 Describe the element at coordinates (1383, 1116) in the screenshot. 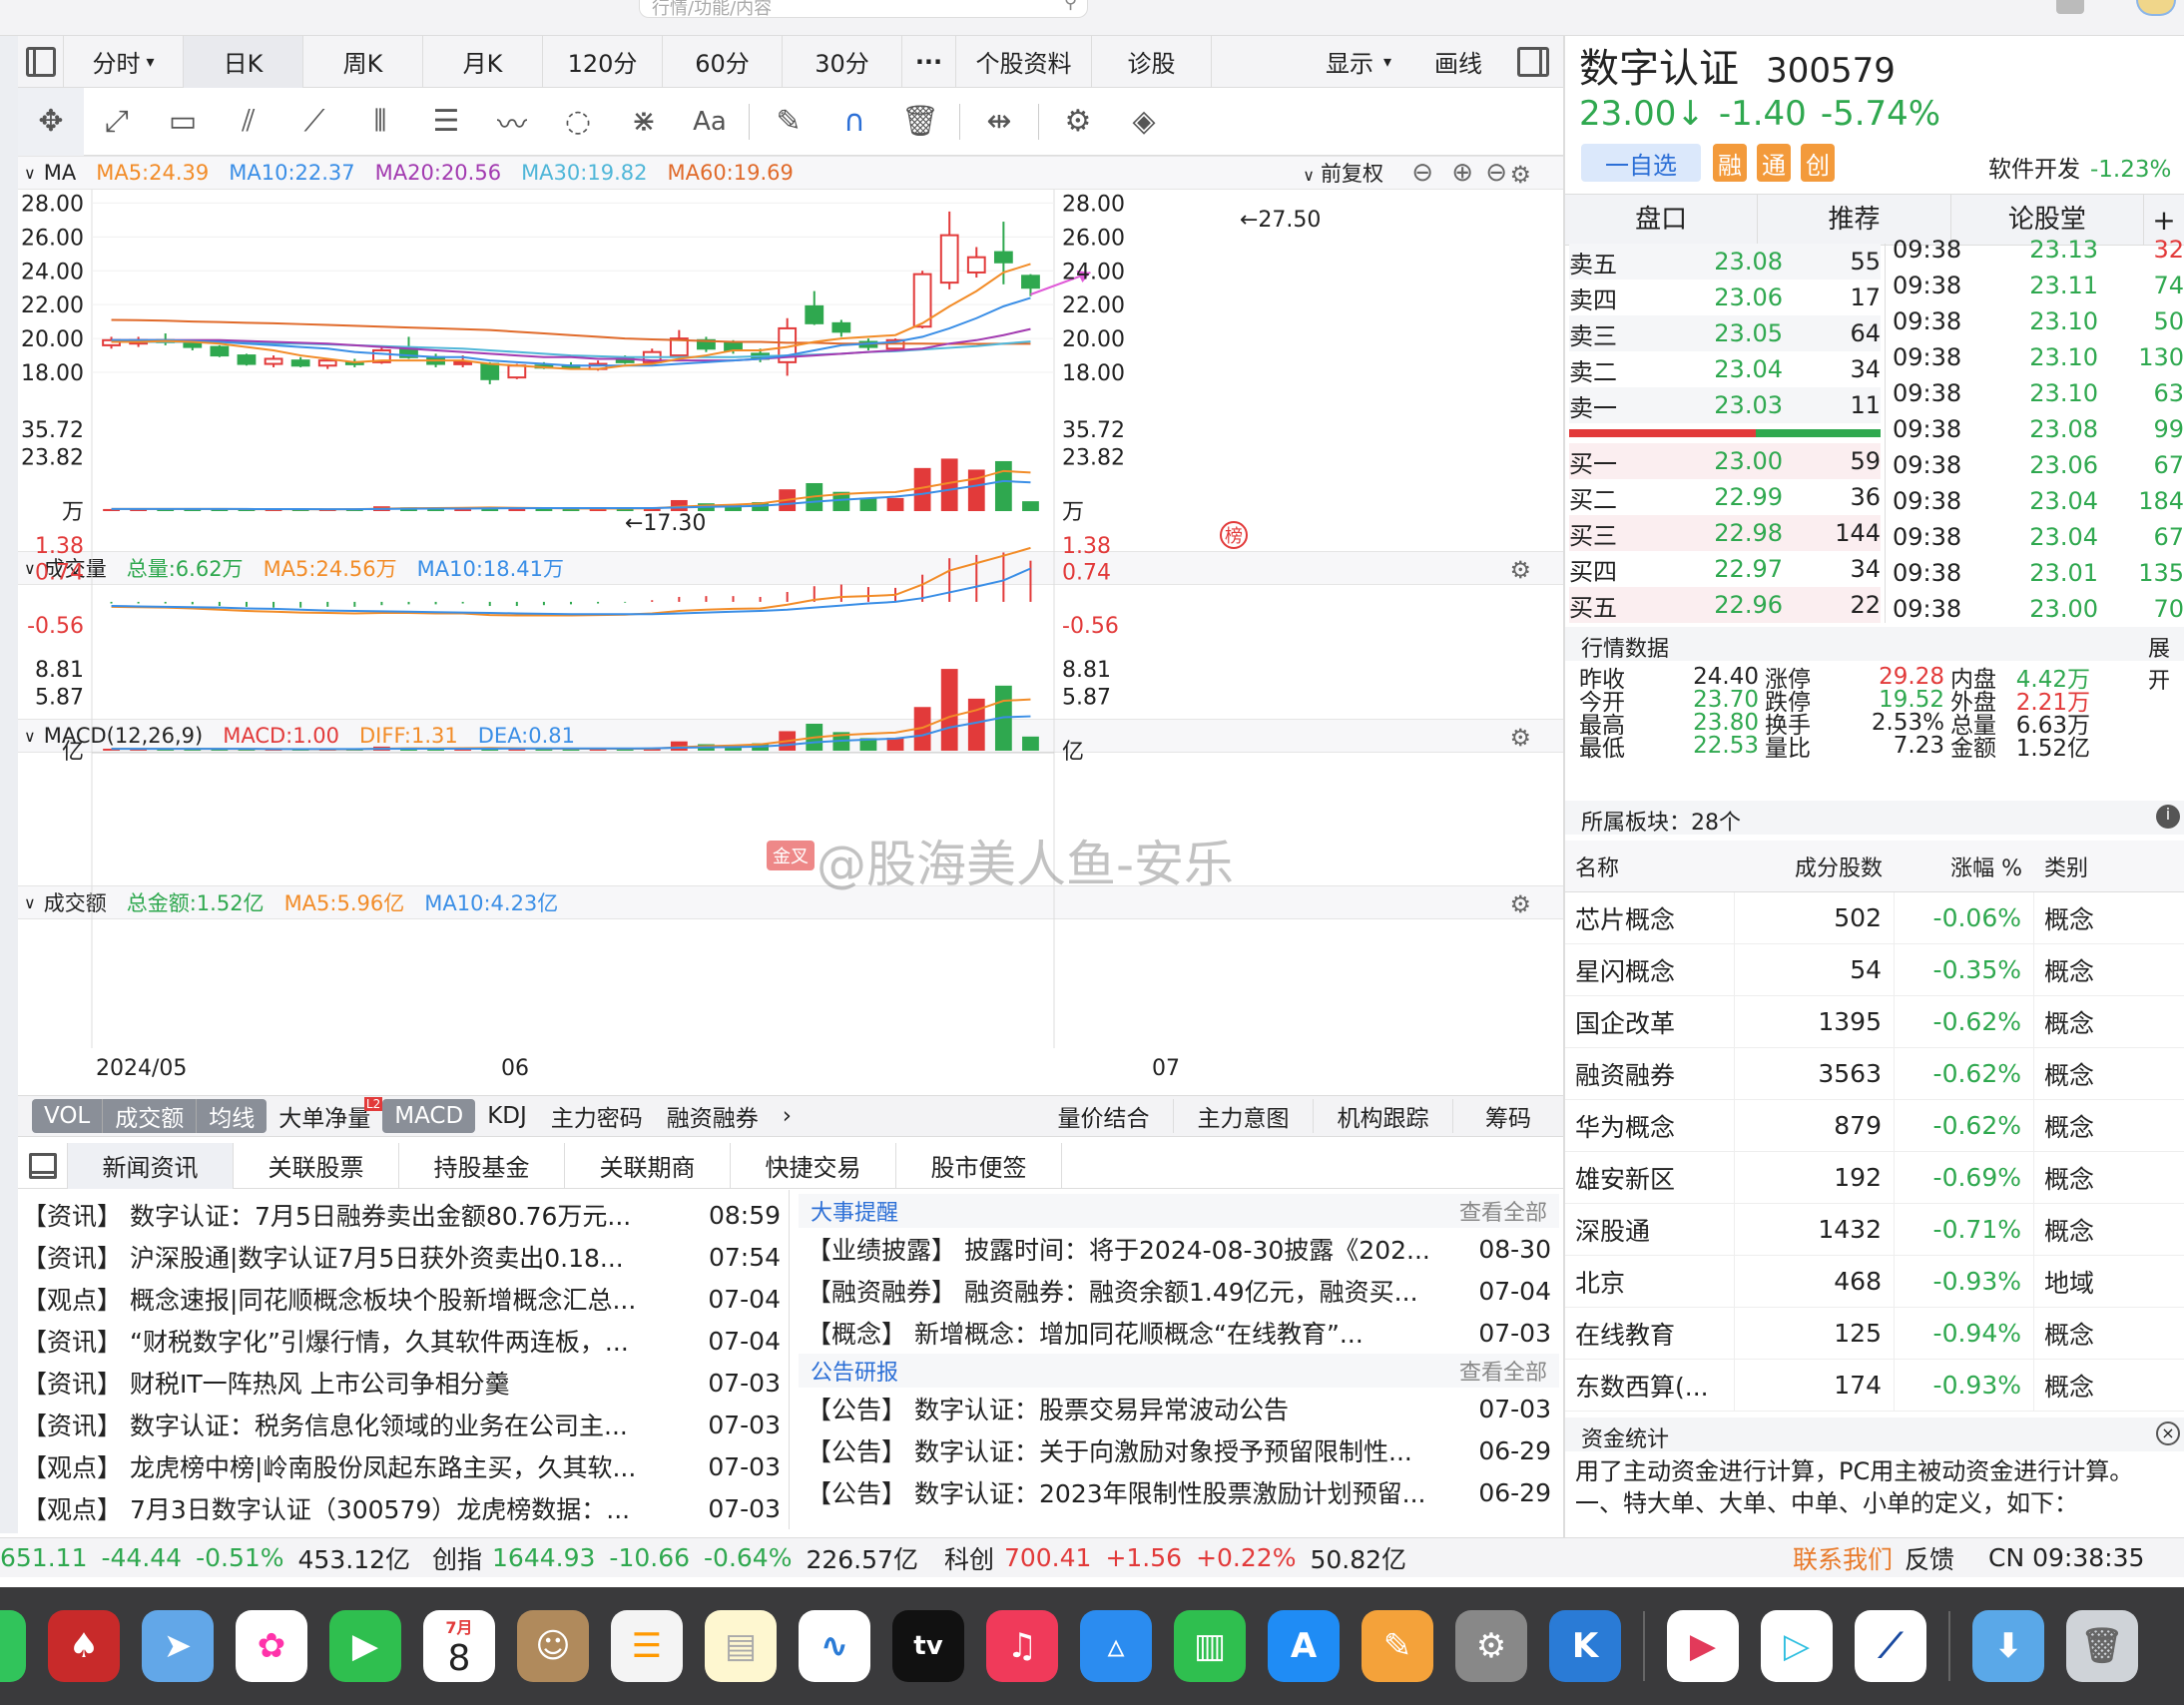

I see `tab-institution: 机构跟踪` at that location.